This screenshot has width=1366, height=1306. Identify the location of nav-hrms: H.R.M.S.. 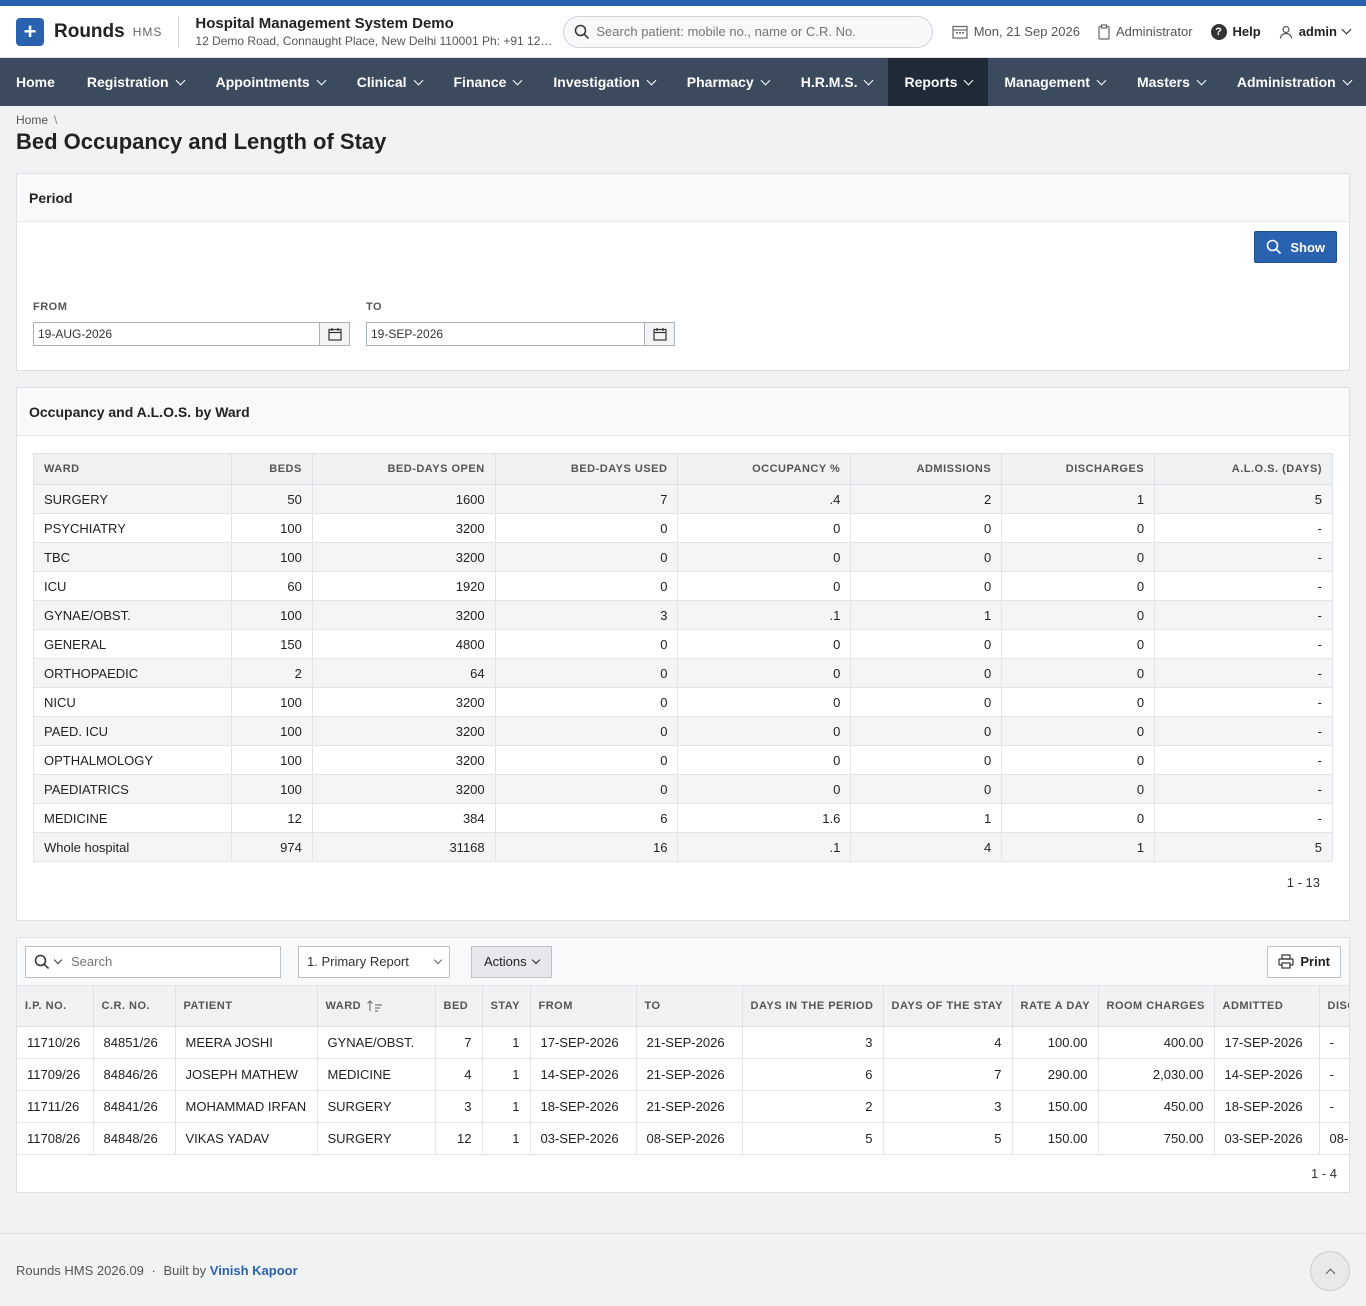
(837, 82).